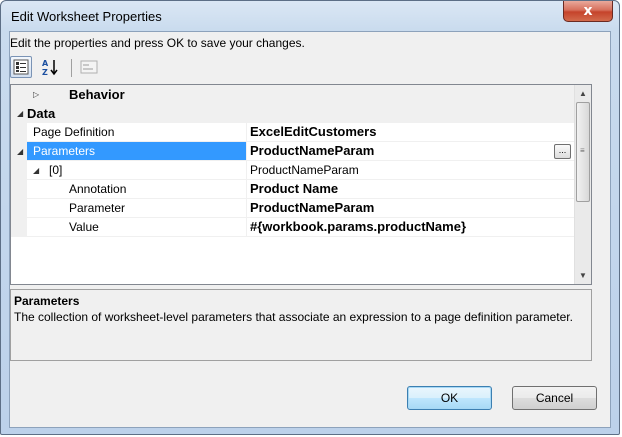  What do you see at coordinates (358, 226) in the screenshot?
I see `property-value: #{workbook.params.productName}` at bounding box center [358, 226].